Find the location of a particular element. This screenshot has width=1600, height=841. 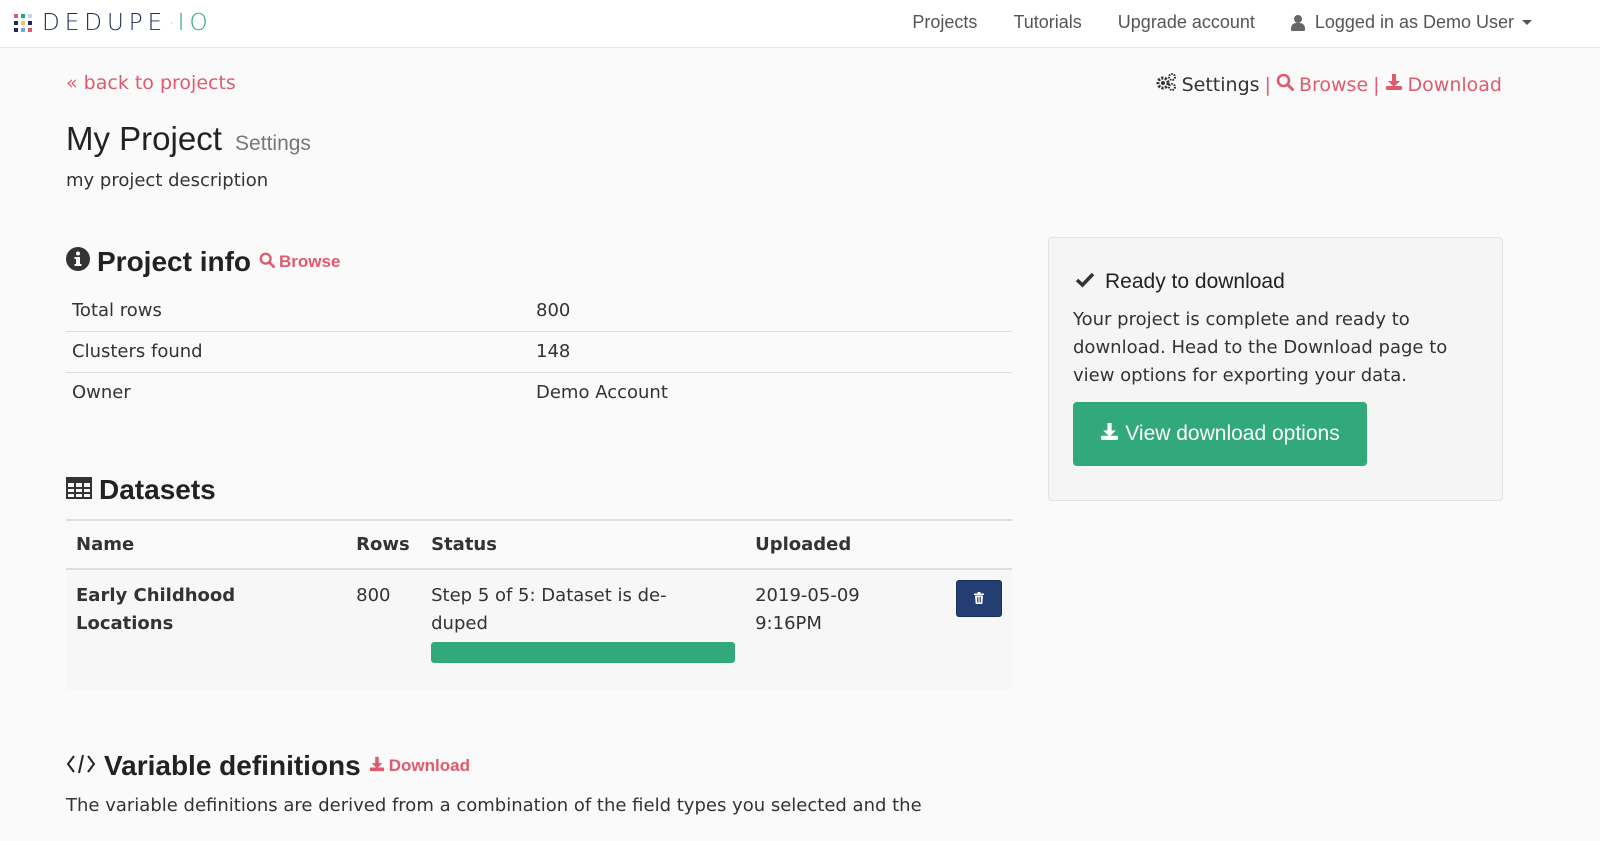

nav-upgrade-account: Upgrade account is located at coordinates (1186, 22).